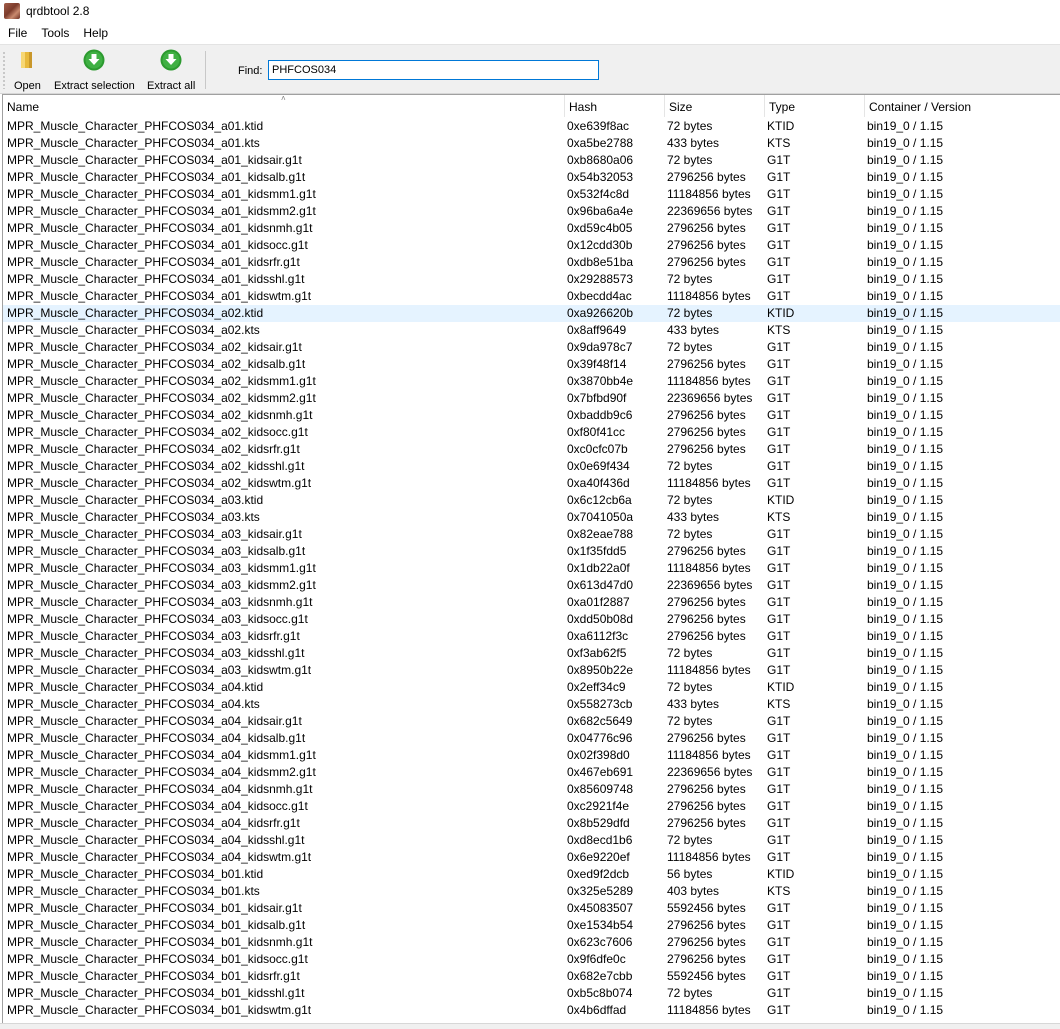 The height and width of the screenshot is (1029, 1060). Describe the element at coordinates (600, 942) in the screenshot. I see `cell-hash: 0x623c7606` at that location.